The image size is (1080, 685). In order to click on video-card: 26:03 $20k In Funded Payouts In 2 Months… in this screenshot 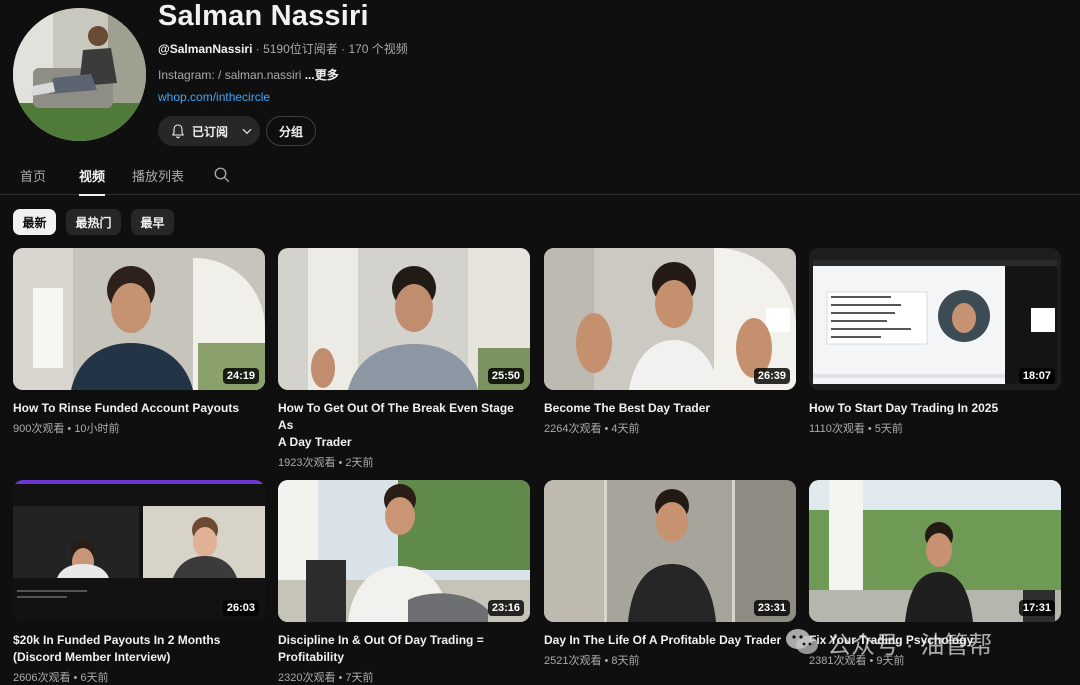, I will do `click(139, 582)`.